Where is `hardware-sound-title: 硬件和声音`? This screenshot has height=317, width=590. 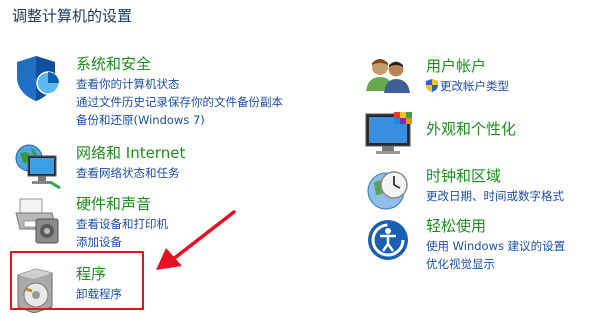 hardware-sound-title: 硬件和声音 is located at coordinates (113, 203).